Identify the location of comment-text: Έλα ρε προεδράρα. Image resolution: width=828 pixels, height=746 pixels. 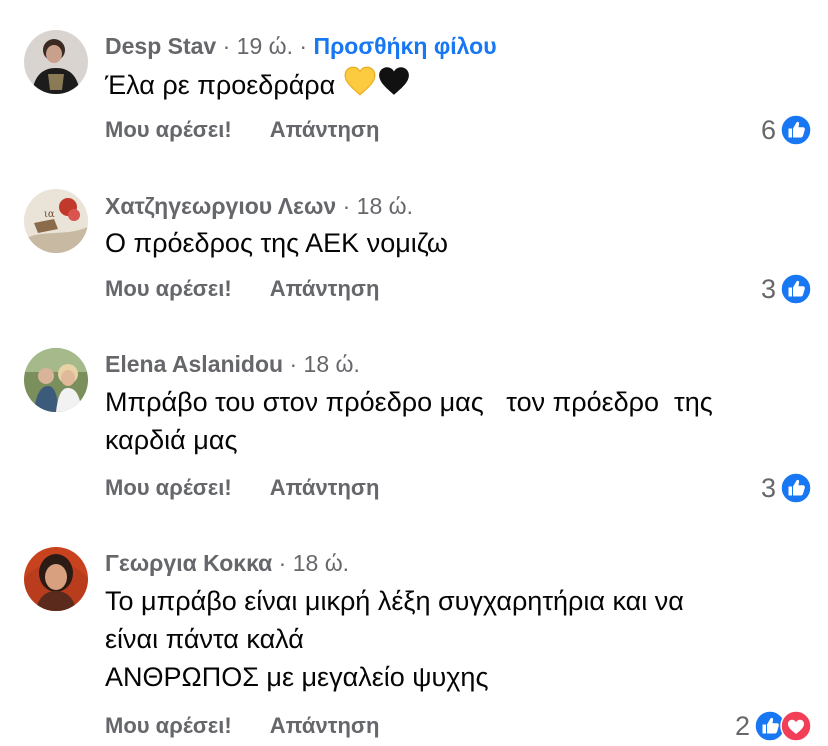
(457, 84).